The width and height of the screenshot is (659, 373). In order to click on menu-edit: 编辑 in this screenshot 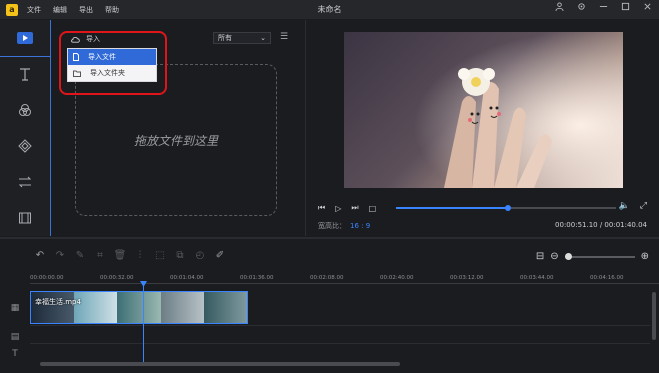, I will do `click(60, 10)`.